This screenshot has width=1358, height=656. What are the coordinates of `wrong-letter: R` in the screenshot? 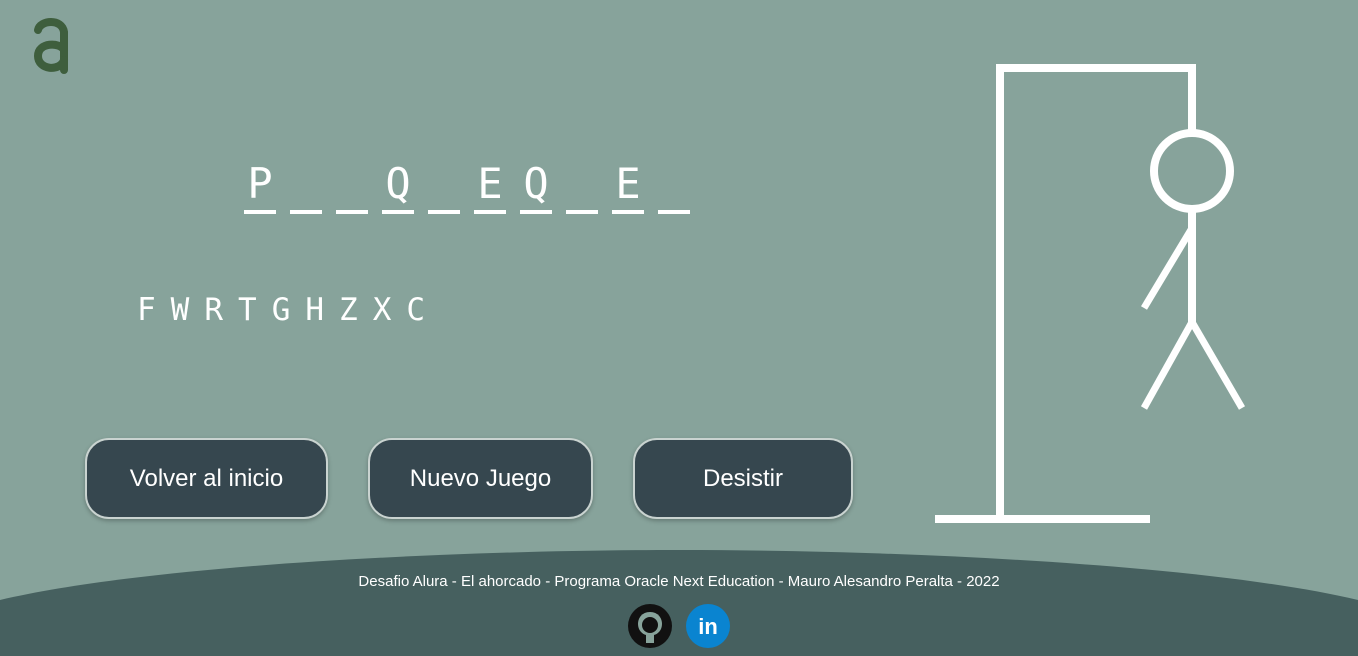 It's located at (216, 310).